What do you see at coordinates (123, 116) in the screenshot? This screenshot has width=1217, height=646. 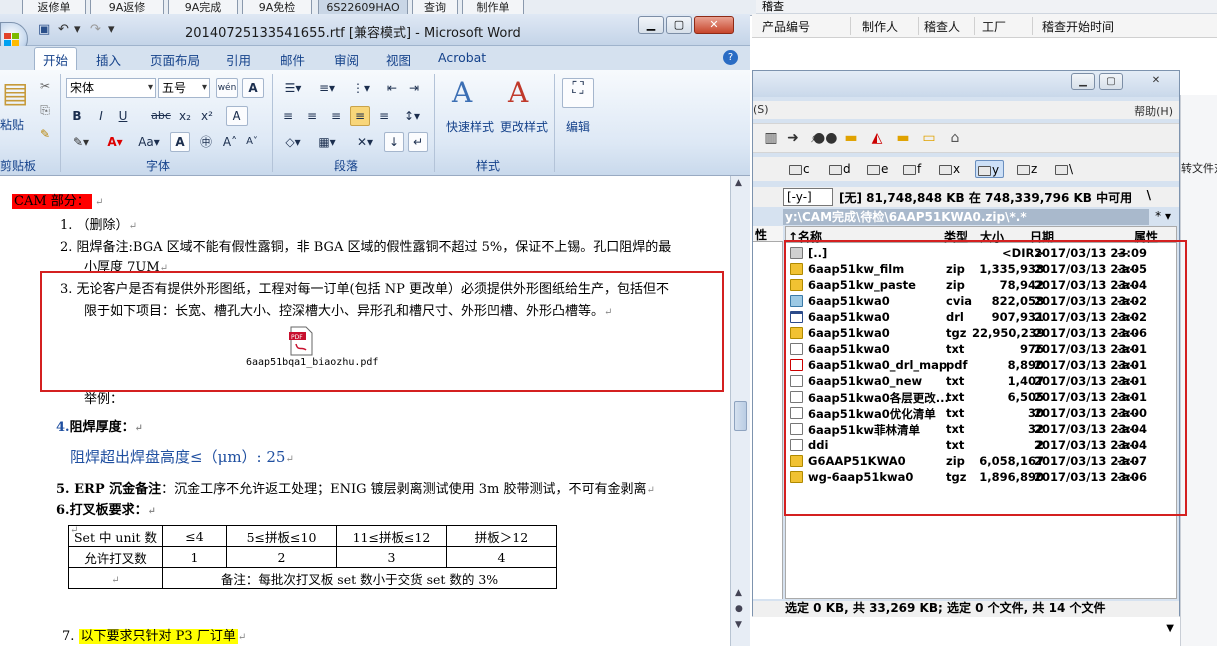 I see `underline-icon: U` at bounding box center [123, 116].